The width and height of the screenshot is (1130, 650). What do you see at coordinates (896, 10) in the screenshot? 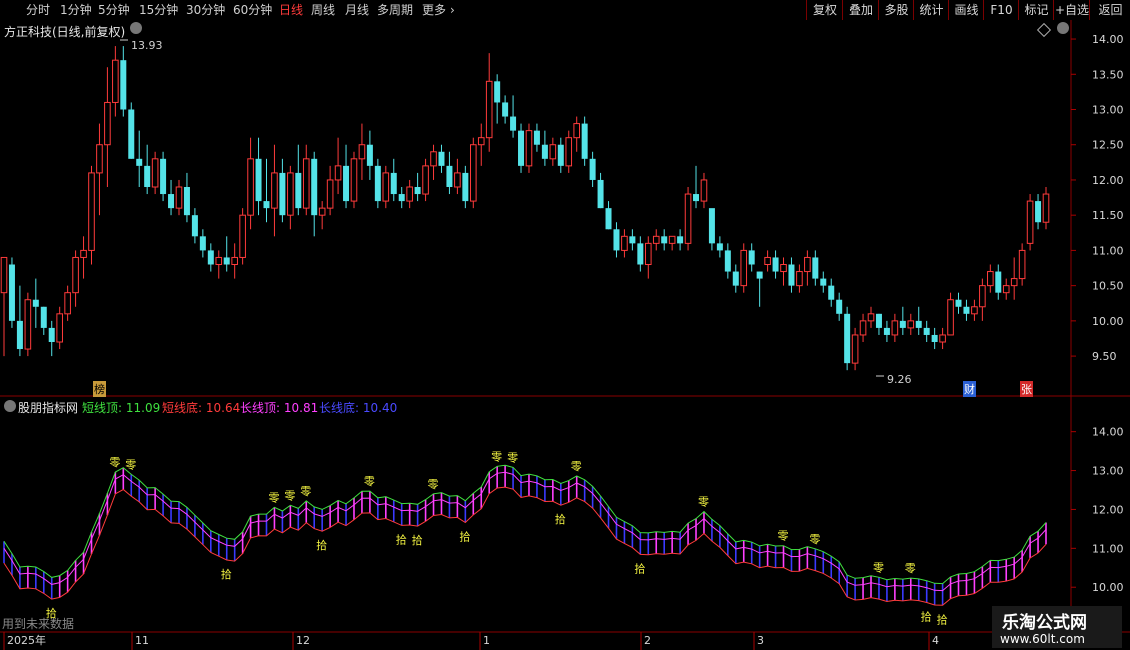
I see `toolbar-button-2: 多股` at bounding box center [896, 10].